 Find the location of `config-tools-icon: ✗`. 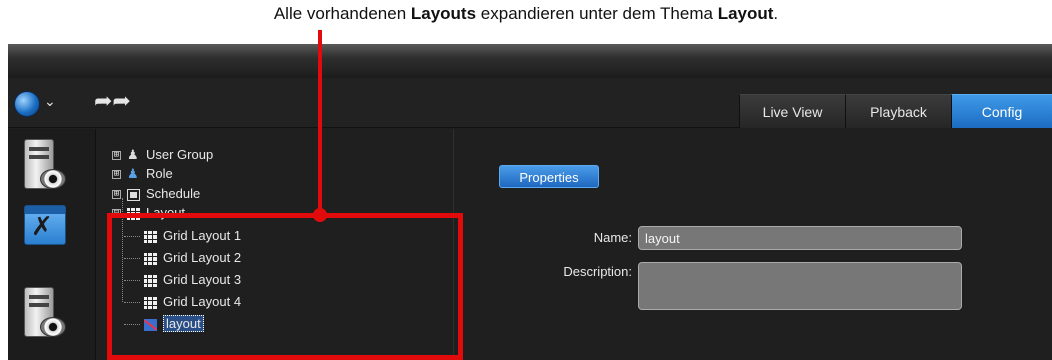

config-tools-icon: ✗ is located at coordinates (45, 225).